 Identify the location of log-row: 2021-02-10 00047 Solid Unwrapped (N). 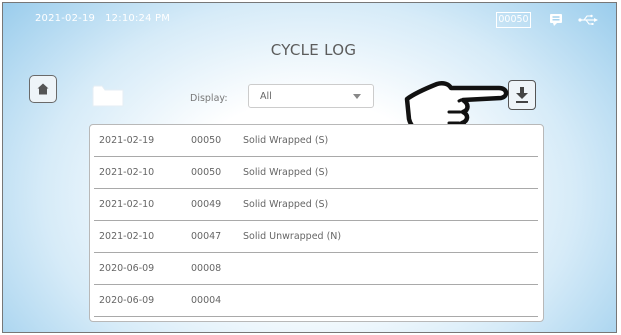
(316, 237).